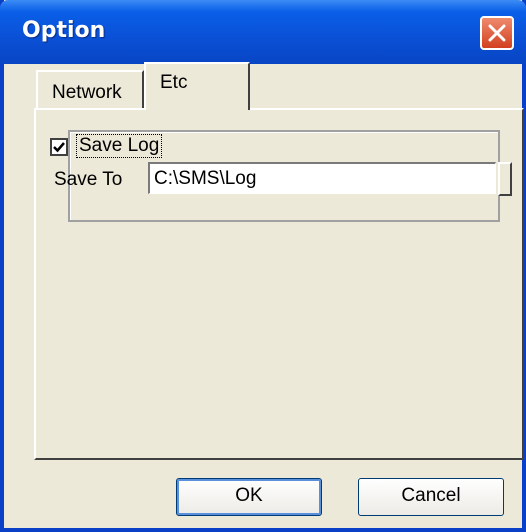  What do you see at coordinates (87, 92) in the screenshot?
I see `tab-network-label: Network` at bounding box center [87, 92].